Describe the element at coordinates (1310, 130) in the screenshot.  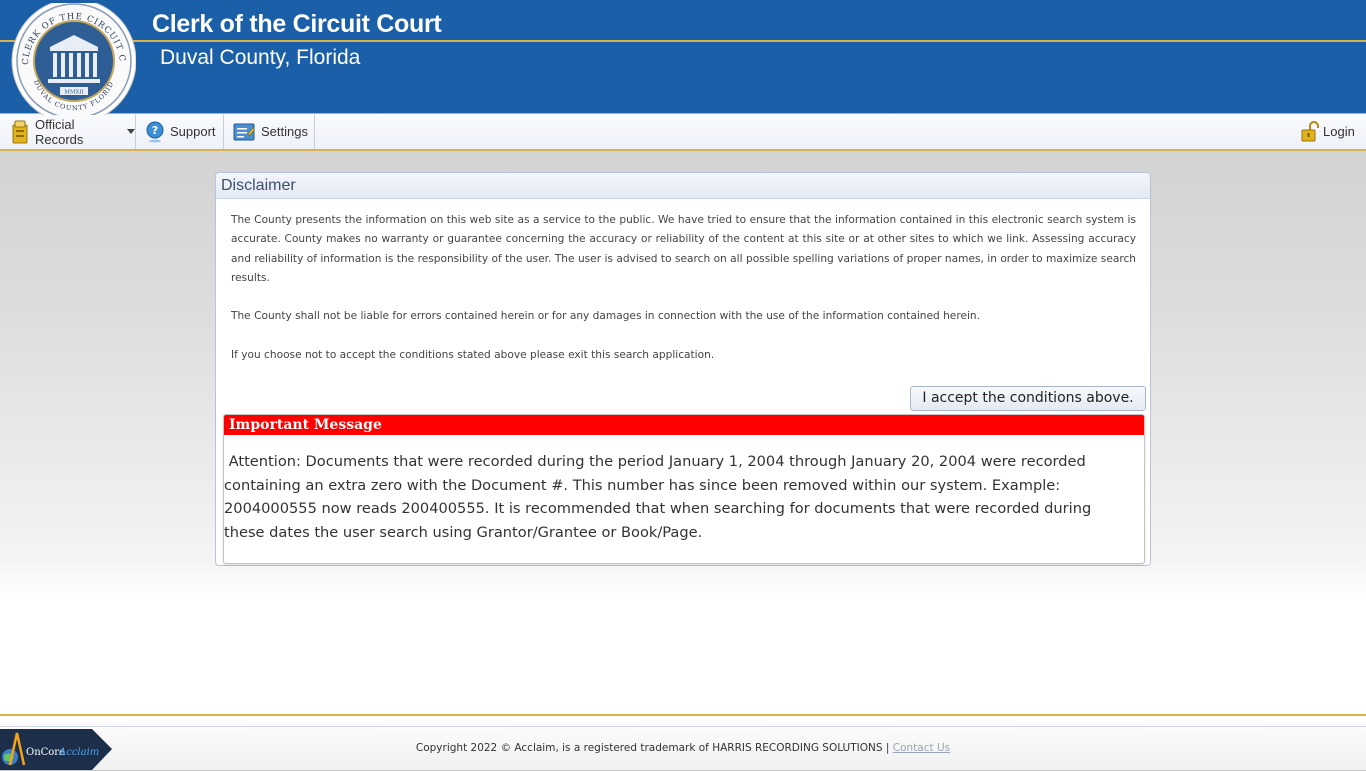
I see `unlock-icon` at that location.